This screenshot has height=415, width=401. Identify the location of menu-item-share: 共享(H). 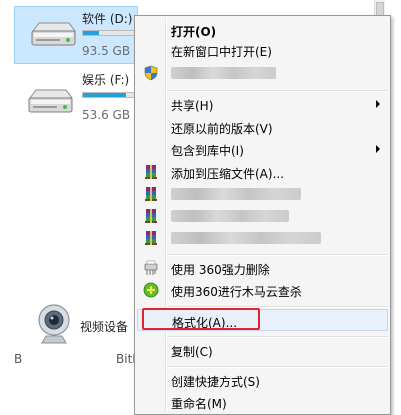
(262, 104).